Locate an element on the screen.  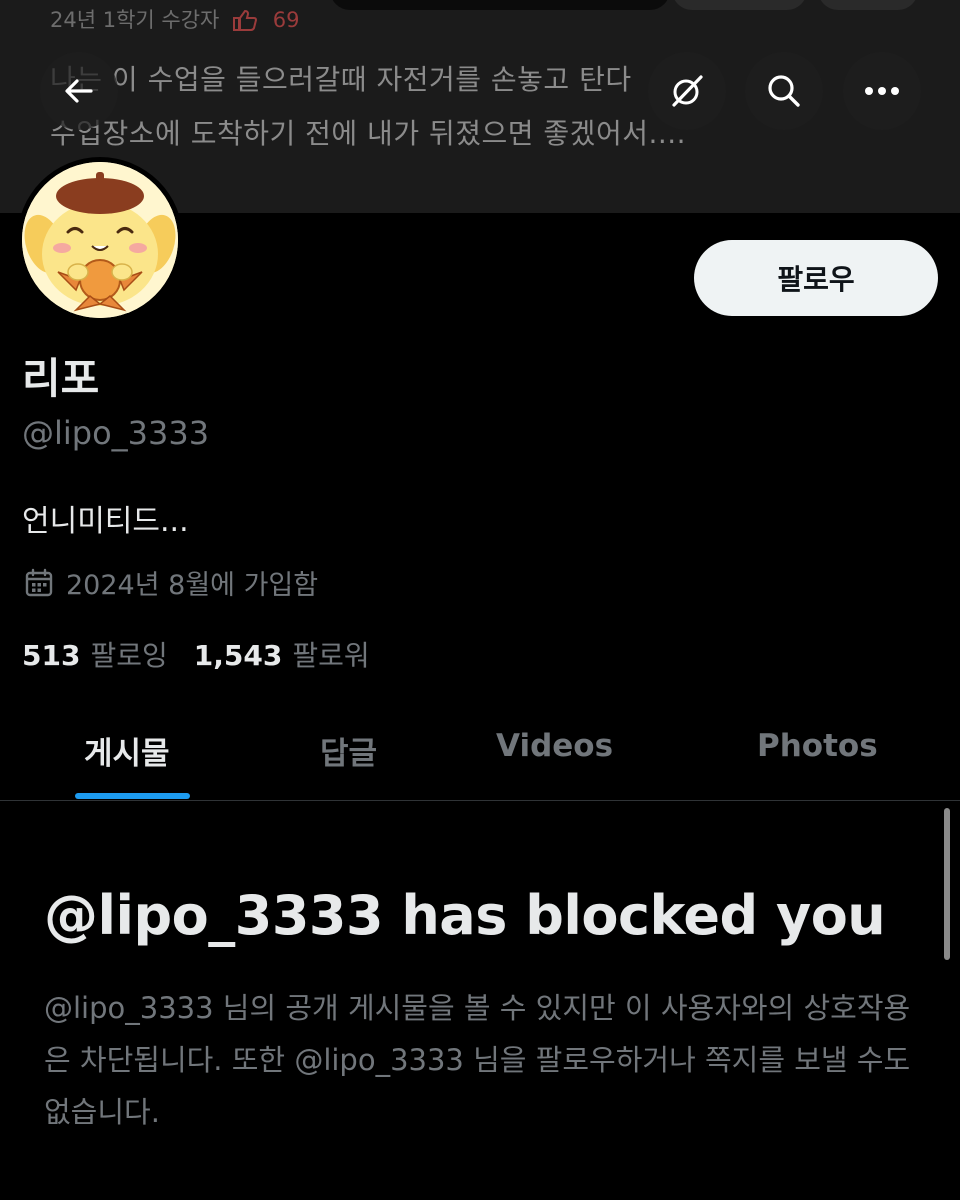
divider is located at coordinates (480, 800).